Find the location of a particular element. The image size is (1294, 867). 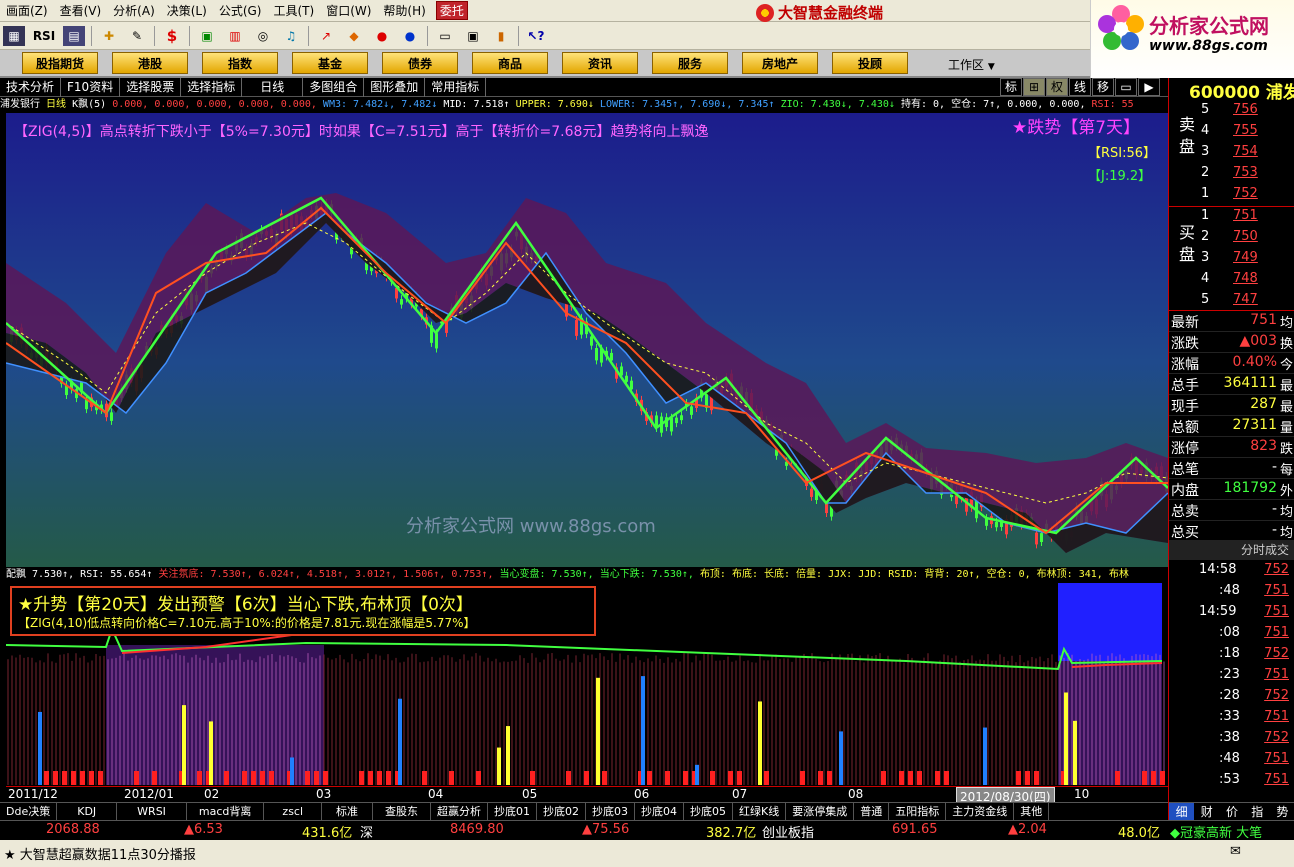

diamond-icon: ◆ is located at coordinates (354, 36).